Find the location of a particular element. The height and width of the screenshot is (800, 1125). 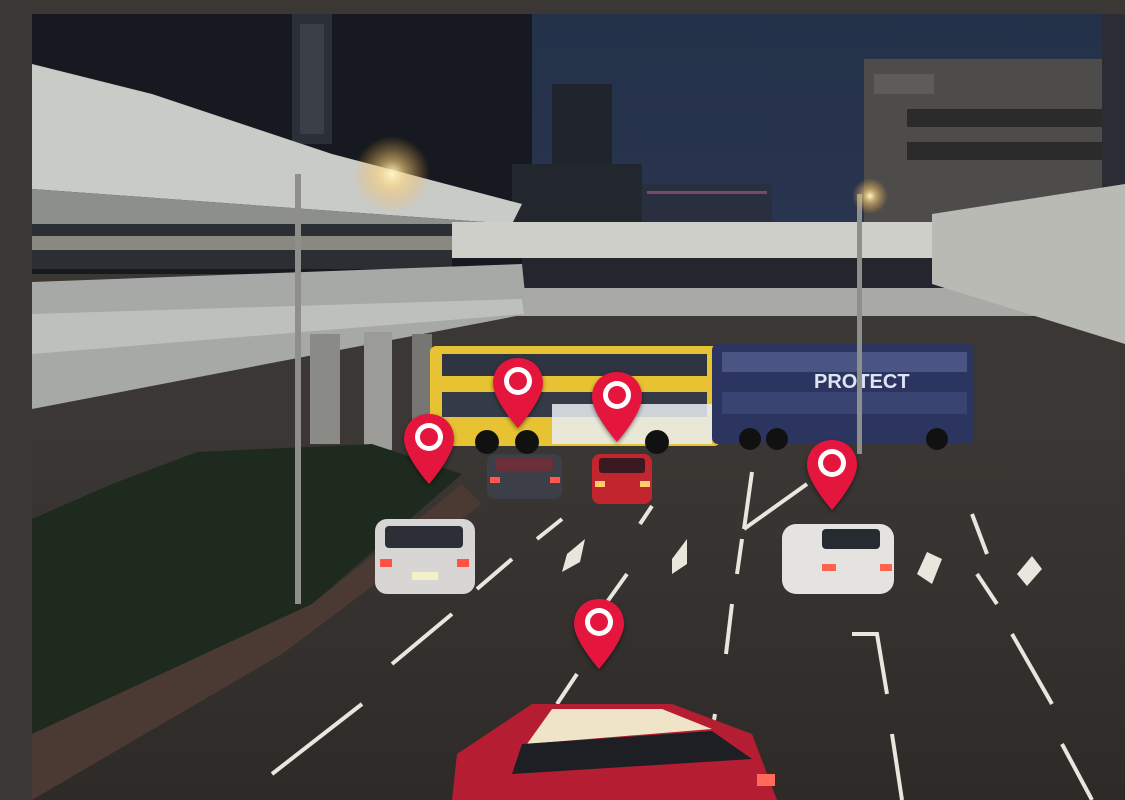

car-center-red is located at coordinates (622, 479).